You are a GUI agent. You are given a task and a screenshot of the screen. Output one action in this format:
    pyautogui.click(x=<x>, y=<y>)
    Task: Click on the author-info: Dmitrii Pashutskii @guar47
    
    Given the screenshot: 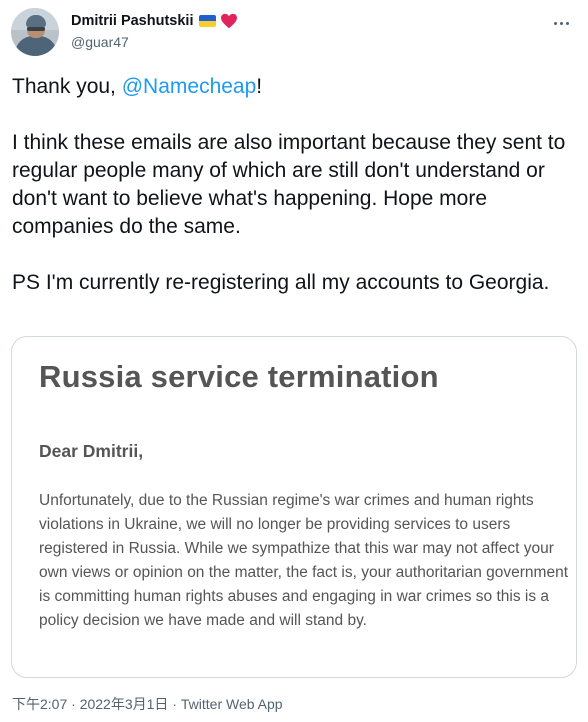 What is the action you would take?
    pyautogui.click(x=154, y=30)
    